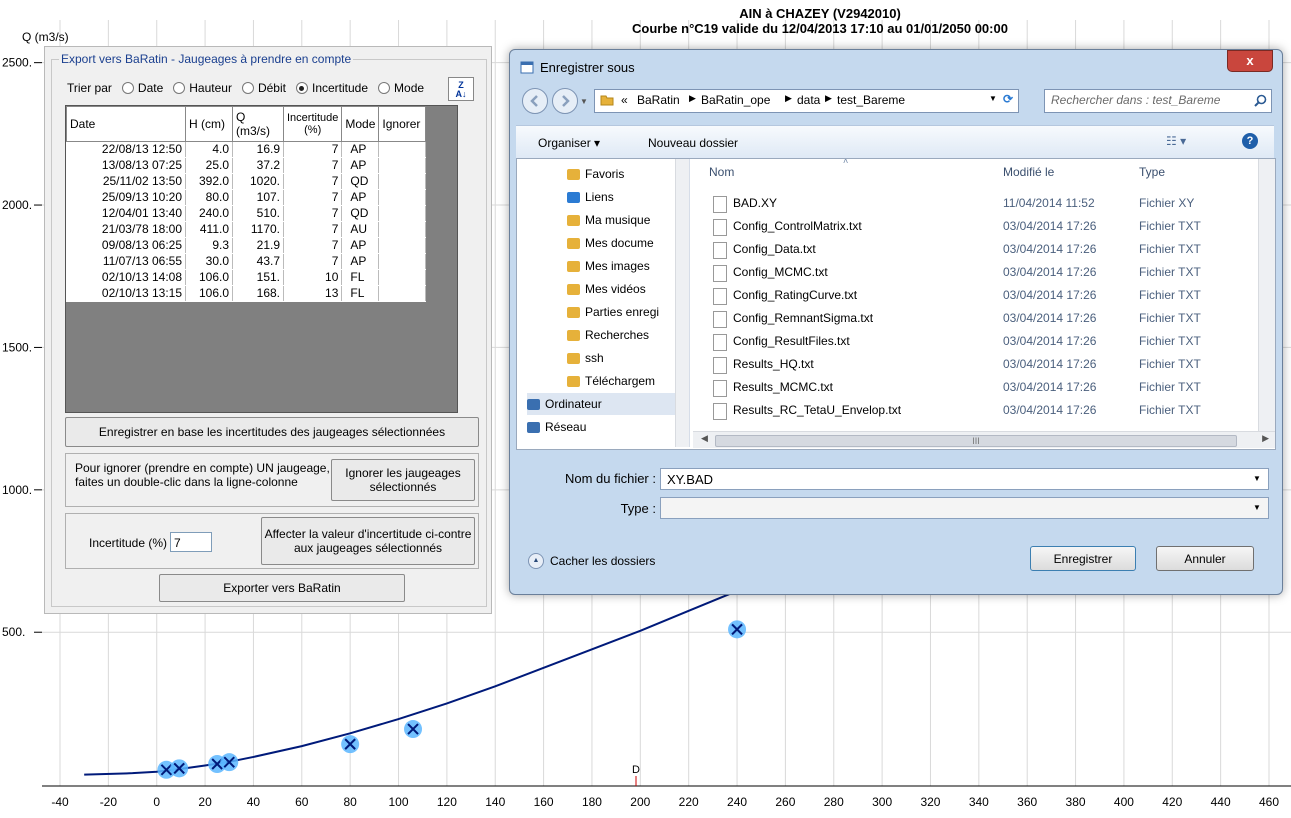 Image resolution: width=1291 pixels, height=818 pixels. Describe the element at coordinates (585, 358) in the screenshot. I see `tree-item-ssh: ssh` at that location.